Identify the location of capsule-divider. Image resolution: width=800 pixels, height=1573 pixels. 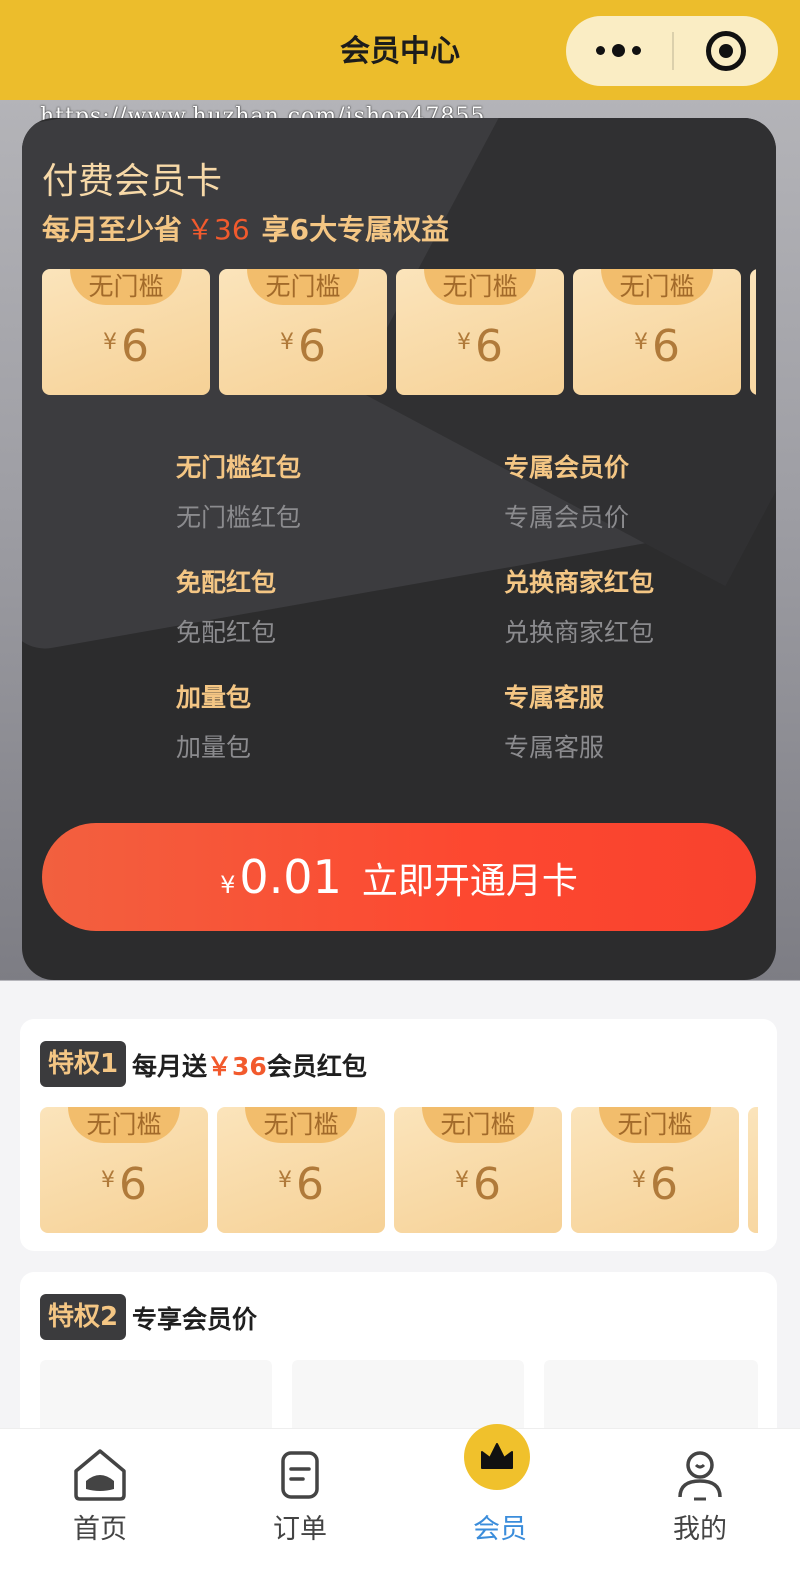
(673, 51).